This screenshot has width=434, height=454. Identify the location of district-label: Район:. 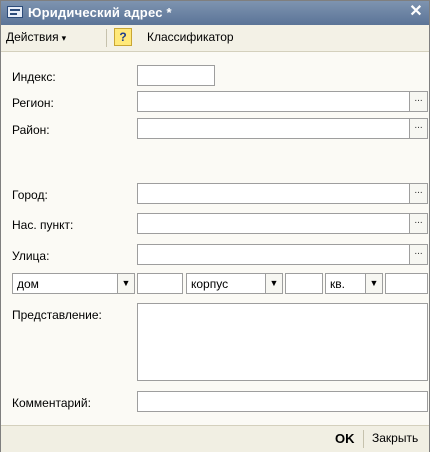
(31, 130).